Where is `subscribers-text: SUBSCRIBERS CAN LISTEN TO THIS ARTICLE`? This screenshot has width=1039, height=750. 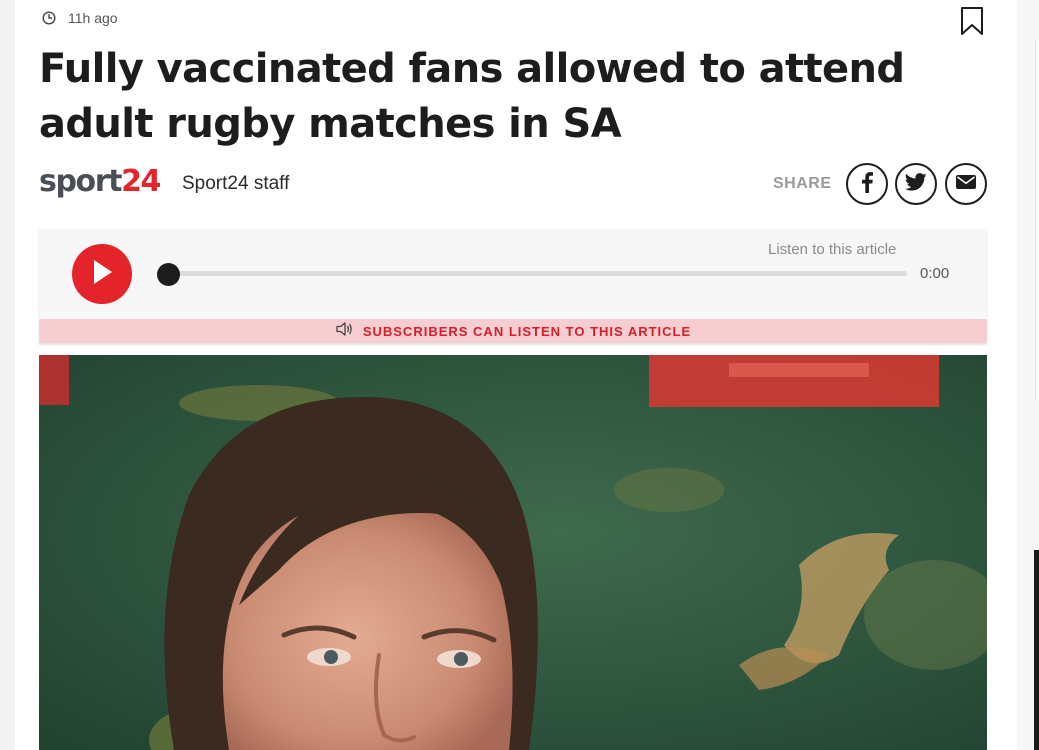
subscribers-text: SUBSCRIBERS CAN LISTEN TO THIS ARTICLE is located at coordinates (527, 331).